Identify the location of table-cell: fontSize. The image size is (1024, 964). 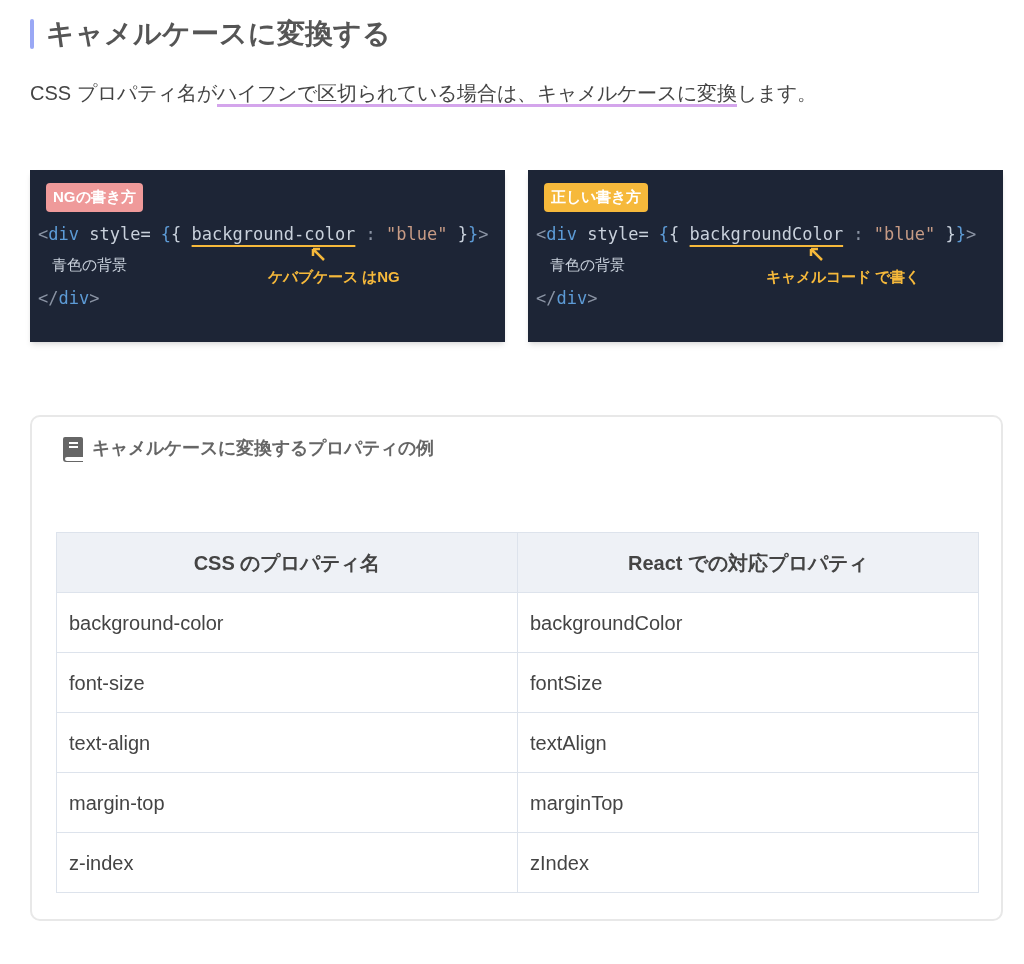
(748, 682).